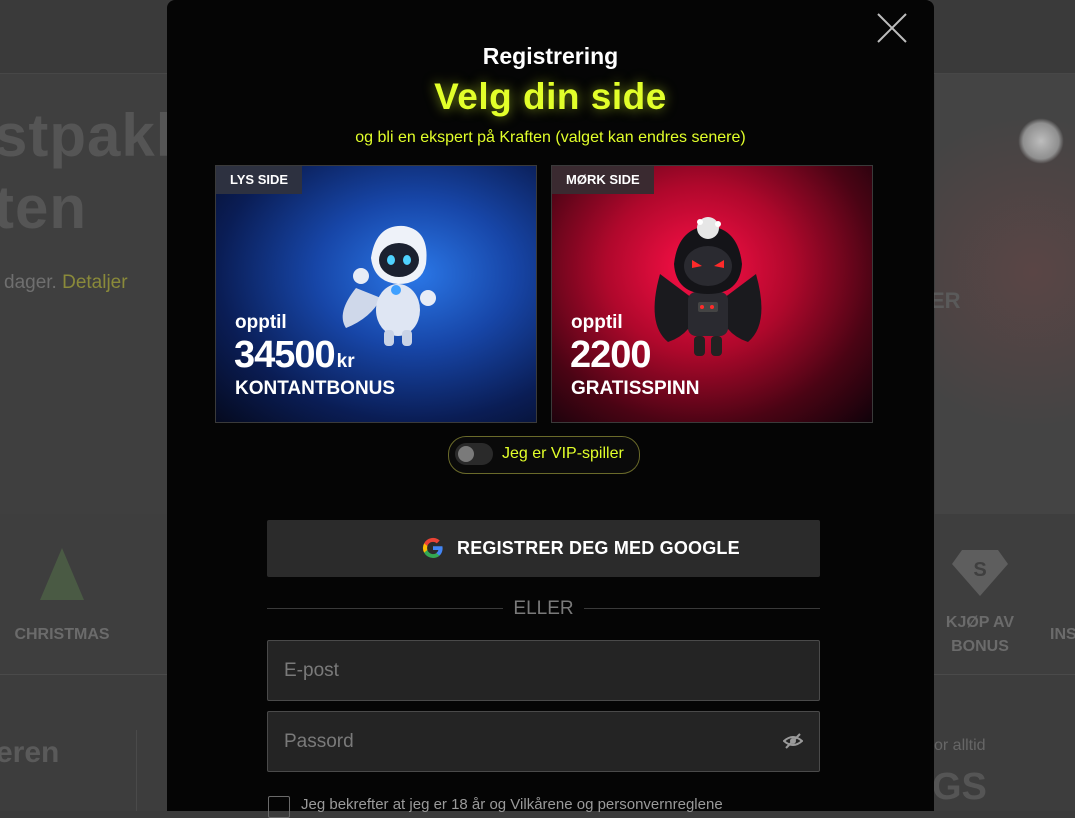 This screenshot has height=818, width=1075. What do you see at coordinates (432, 547) in the screenshot?
I see `google-icon` at bounding box center [432, 547].